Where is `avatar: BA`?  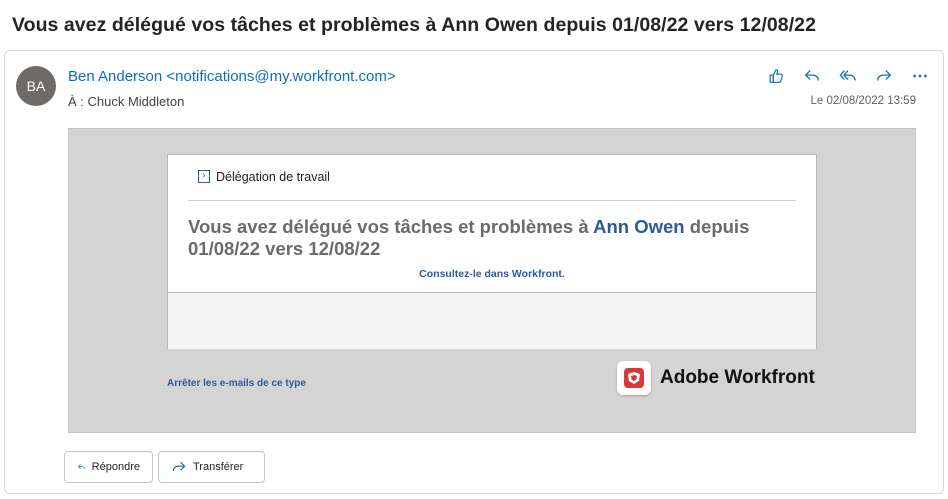
avatar: BA is located at coordinates (36, 86).